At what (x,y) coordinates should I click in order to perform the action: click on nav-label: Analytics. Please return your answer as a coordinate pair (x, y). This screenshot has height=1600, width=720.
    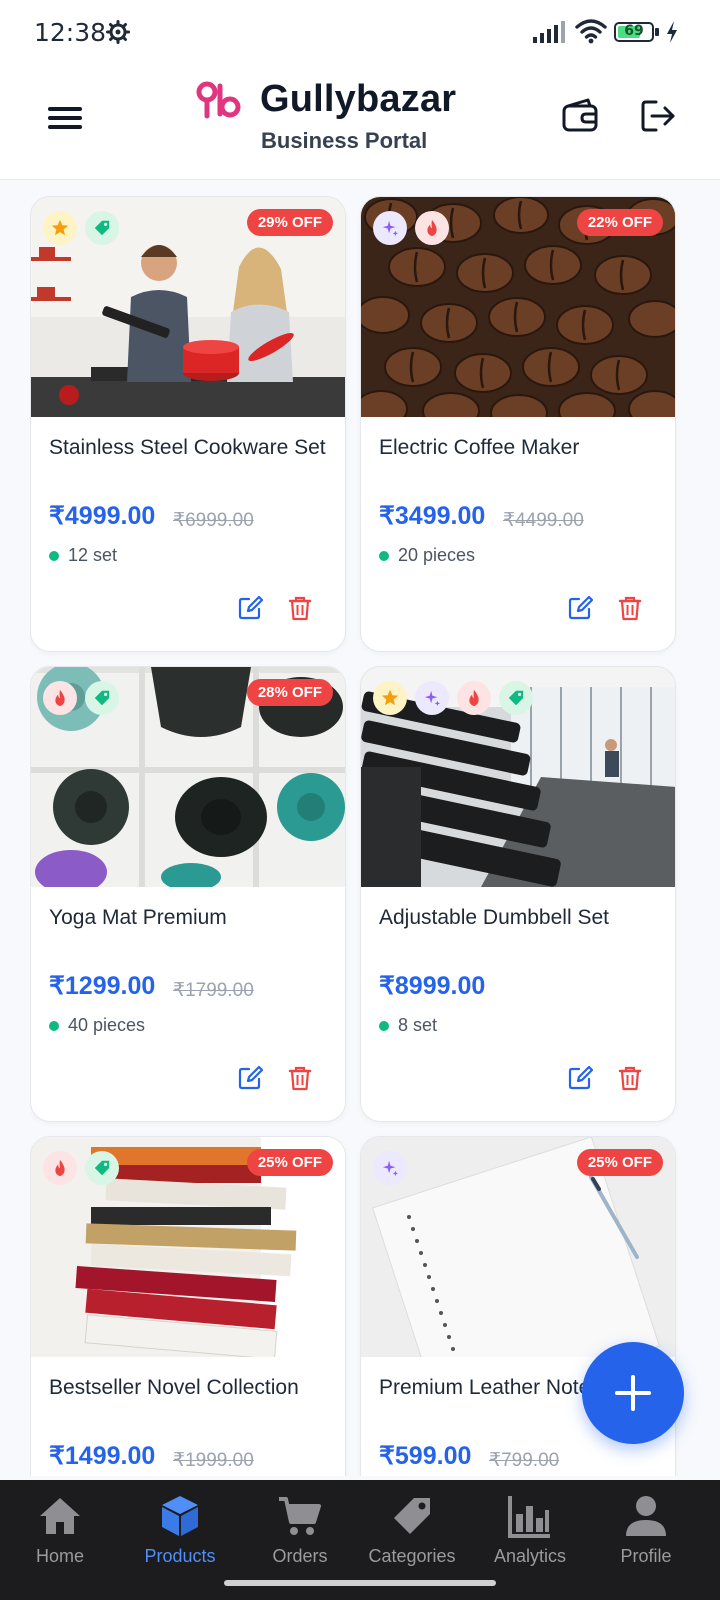
    Looking at the image, I should click on (530, 1556).